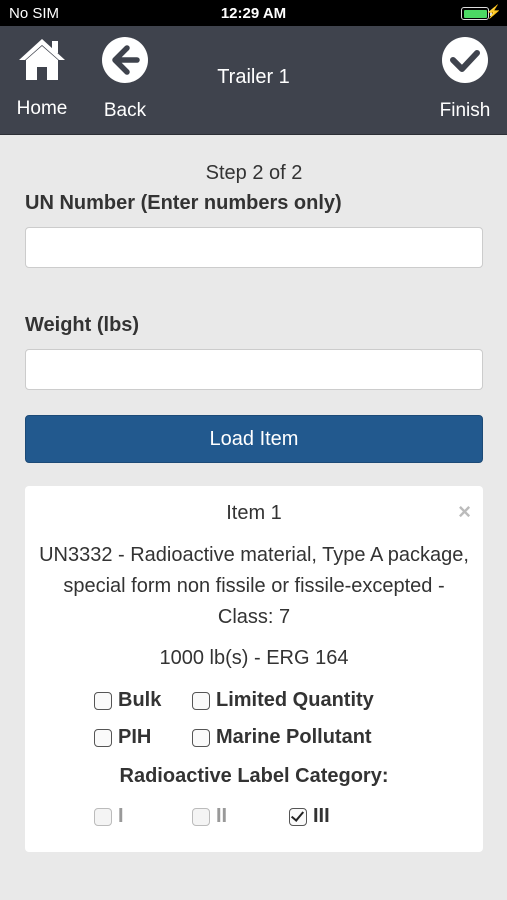 This screenshot has height=900, width=507. Describe the element at coordinates (253, 77) in the screenshot. I see `page-title: Trailer 1` at that location.